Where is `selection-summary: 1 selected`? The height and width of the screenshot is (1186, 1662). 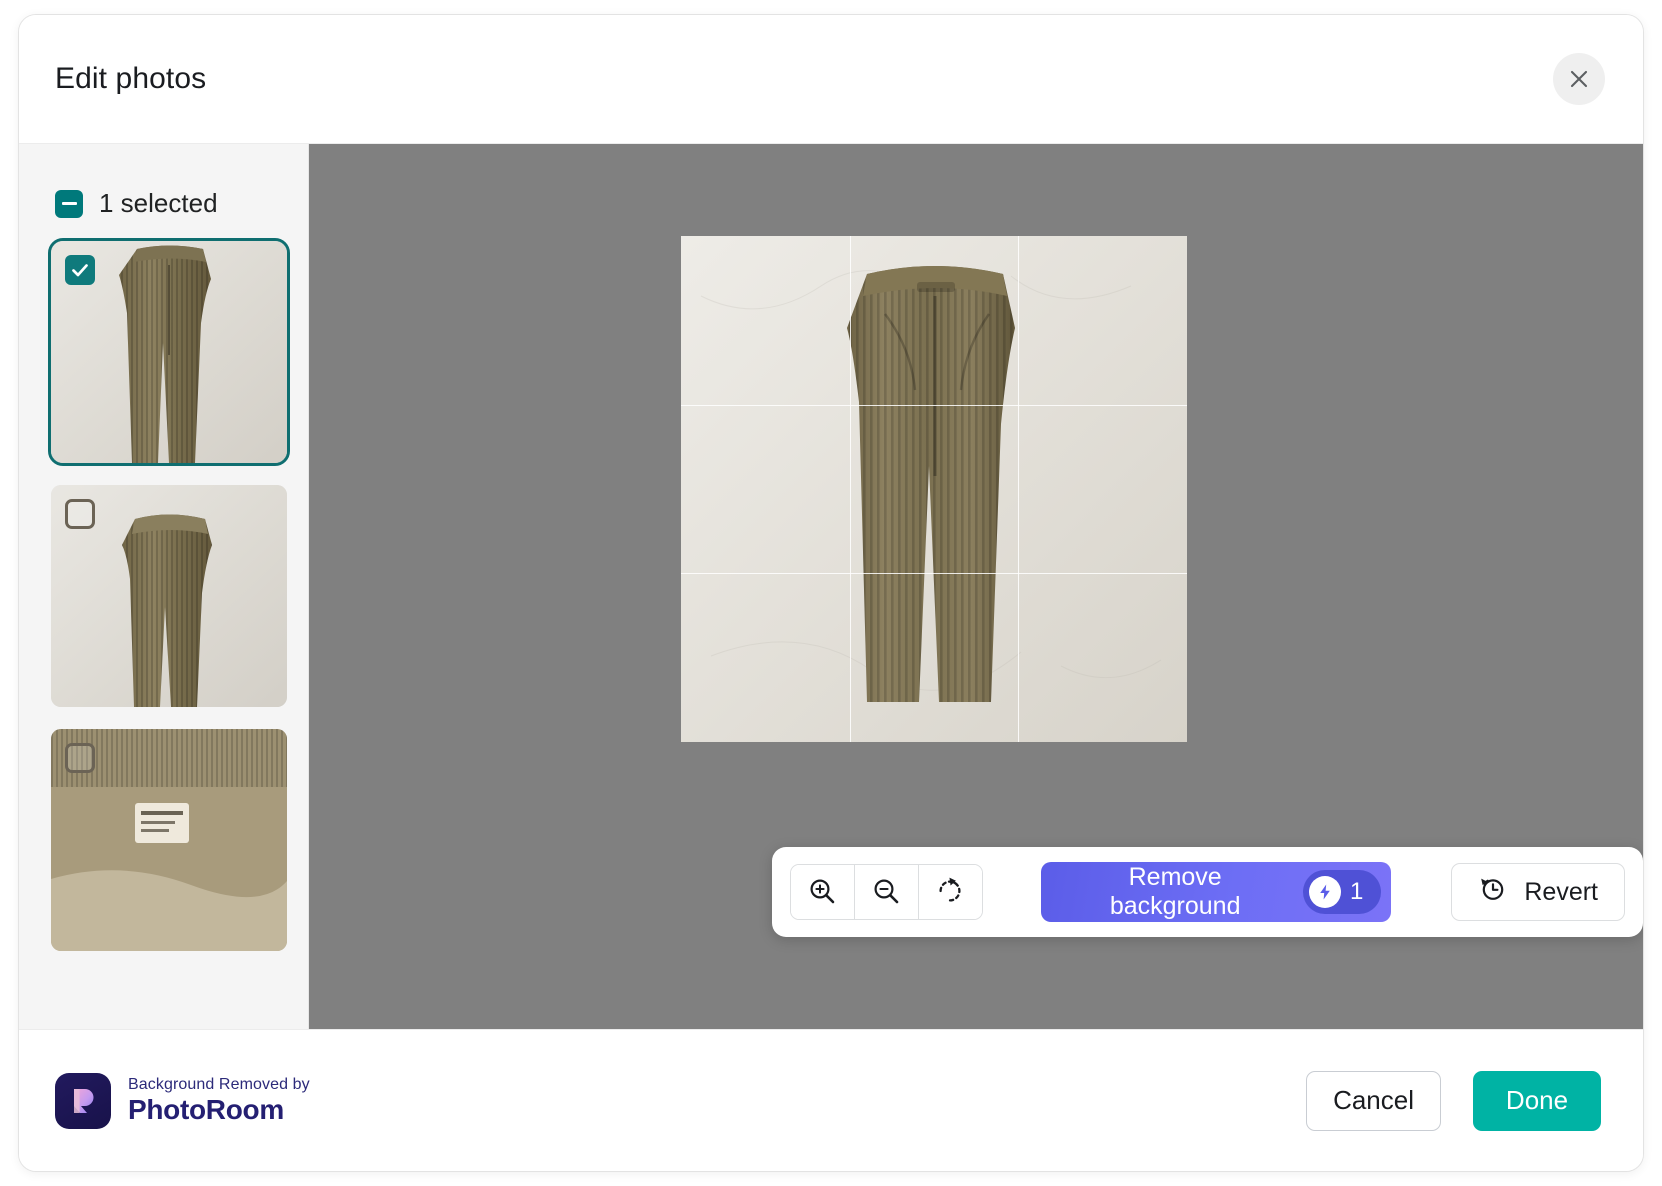
selection-summary: 1 selected is located at coordinates (163, 192).